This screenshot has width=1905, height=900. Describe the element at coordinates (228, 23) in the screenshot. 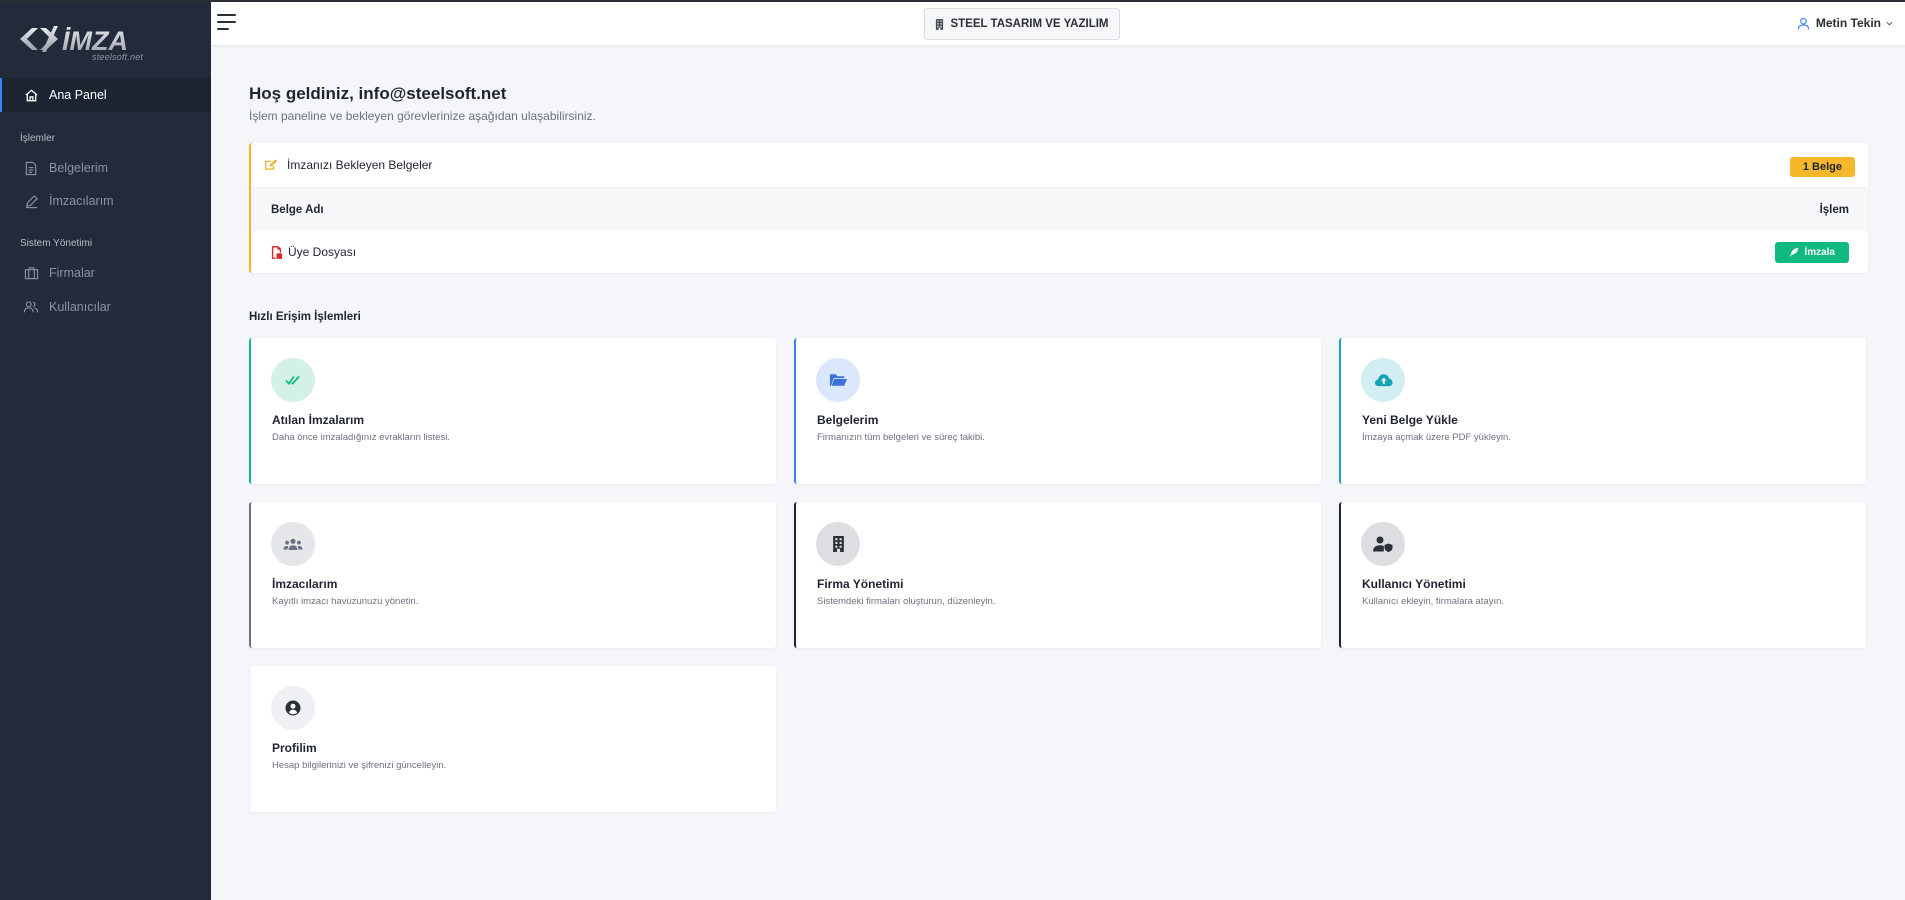

I see `menu-toggle-icon` at that location.